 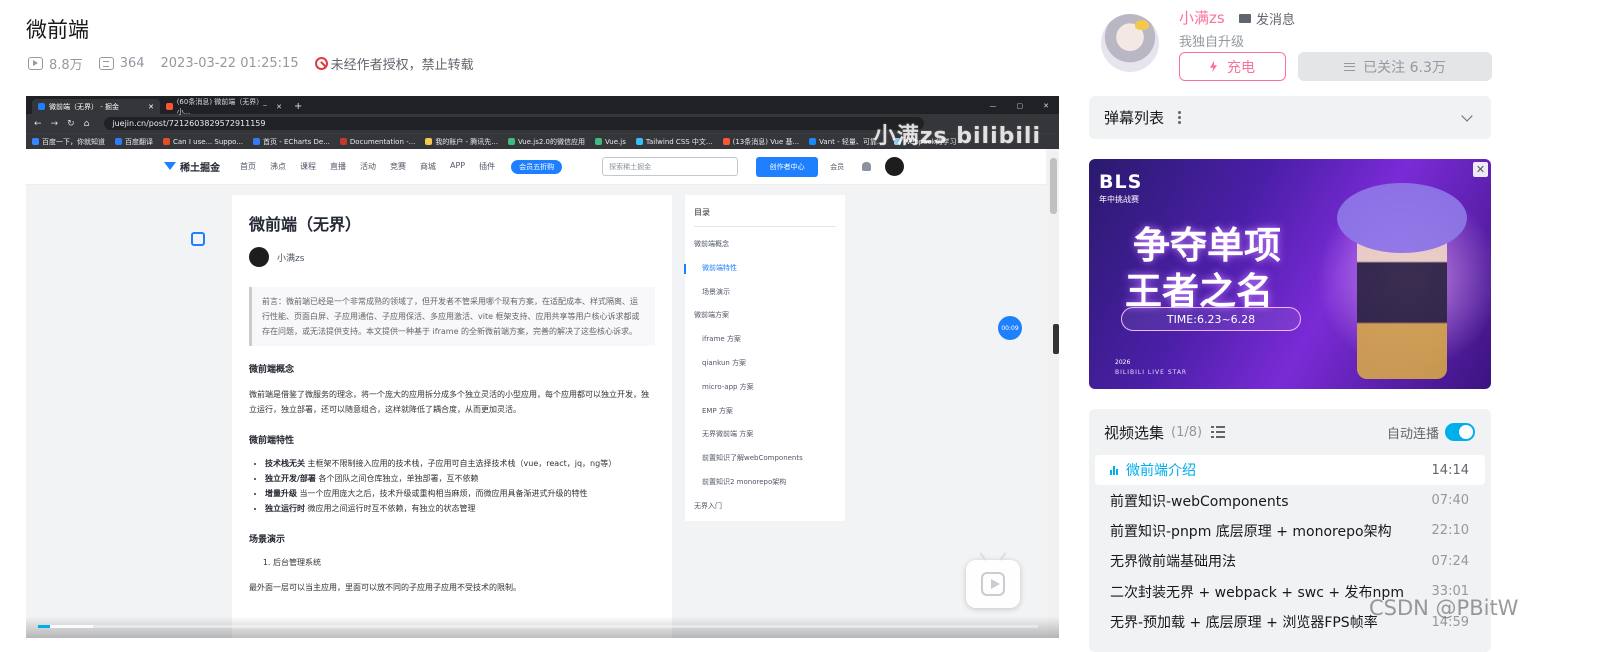 What do you see at coordinates (224, 107) in the screenshot?
I see `browser-tab-2: (60条消息) 微前端（无界）_小... ✕` at bounding box center [224, 107].